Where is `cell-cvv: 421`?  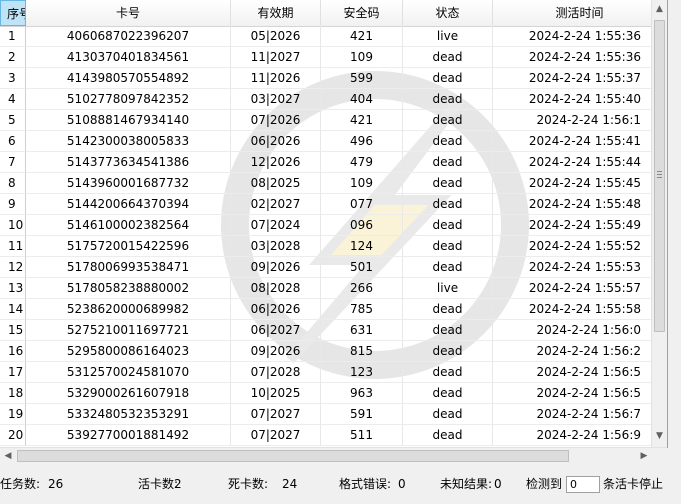
cell-cvv: 421 is located at coordinates (362, 120).